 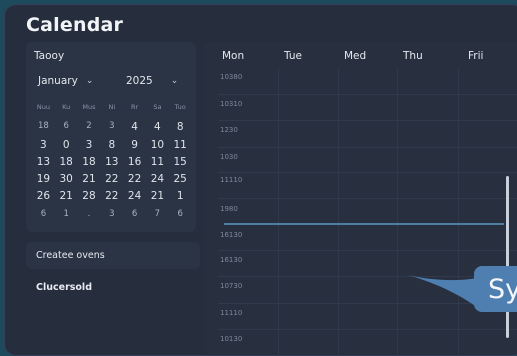 I want to click on day-cell: 16, so click(x=134, y=162).